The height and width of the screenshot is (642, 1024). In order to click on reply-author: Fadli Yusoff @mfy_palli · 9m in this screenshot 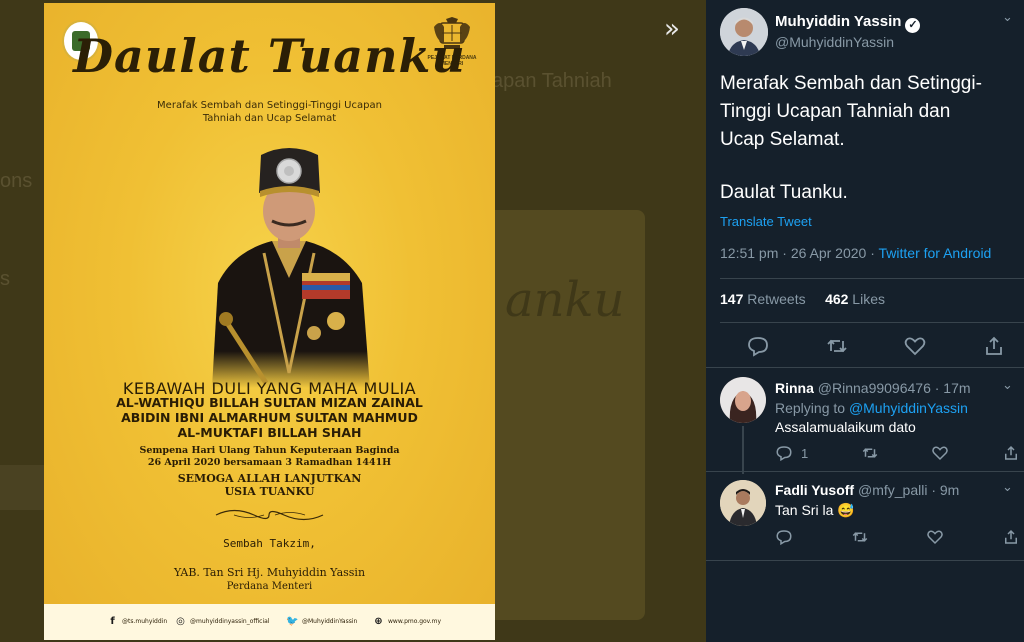, I will do `click(867, 490)`.